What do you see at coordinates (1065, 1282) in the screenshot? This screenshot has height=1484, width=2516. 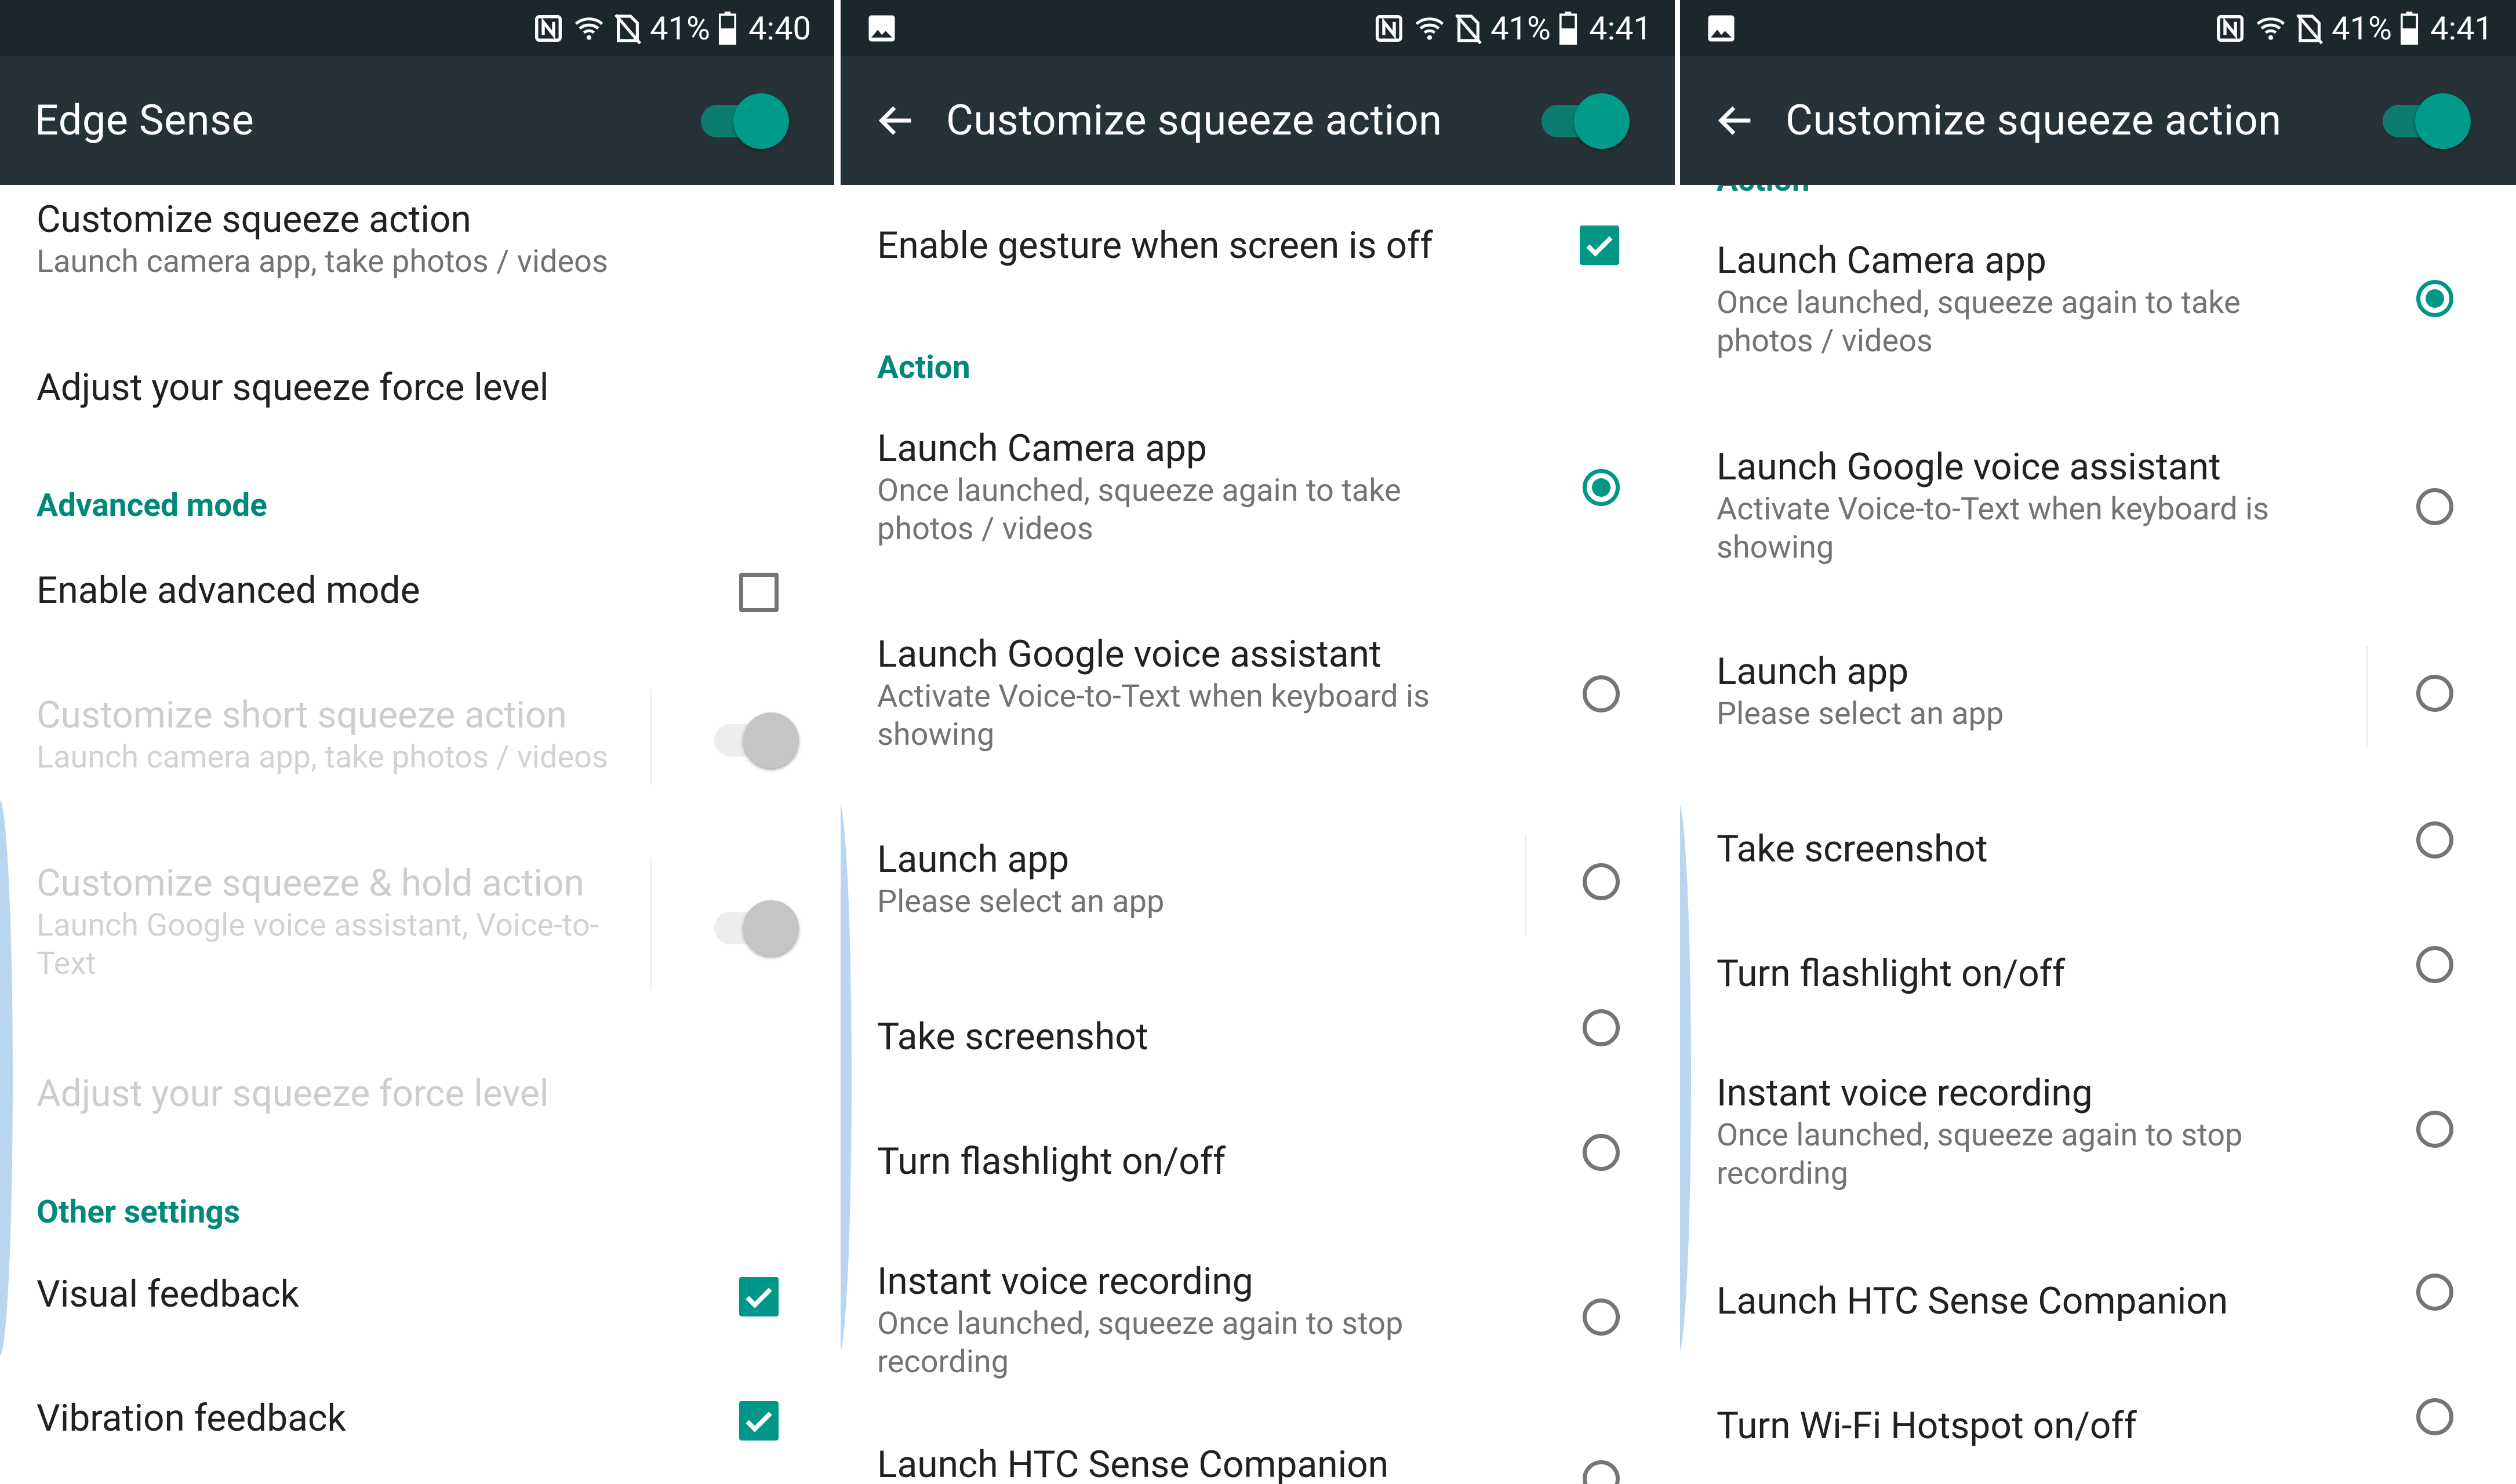 I see `option-title: Instant voice recording` at bounding box center [1065, 1282].